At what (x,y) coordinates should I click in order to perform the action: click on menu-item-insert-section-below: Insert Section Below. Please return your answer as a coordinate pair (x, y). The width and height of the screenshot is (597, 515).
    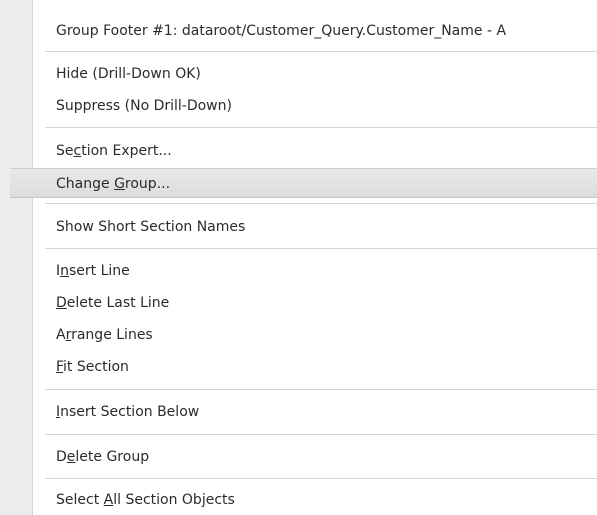
    Looking at the image, I should click on (298, 412).